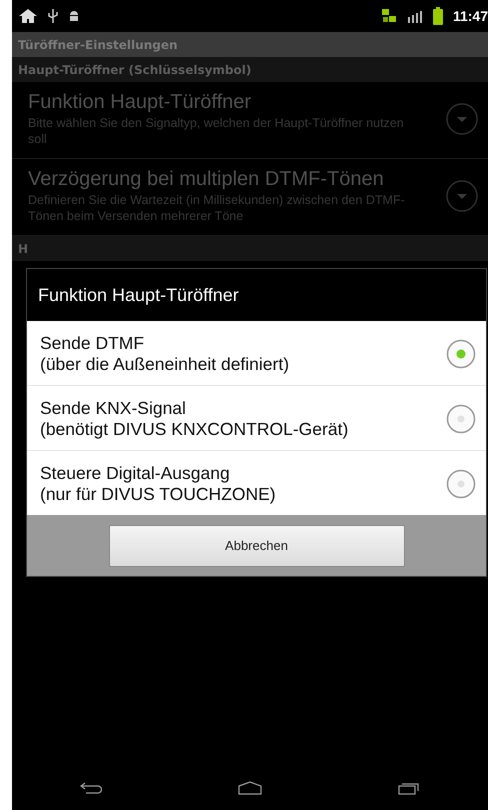 The height and width of the screenshot is (810, 488). I want to click on option-row: Sende KNX-Signal (benötigt DIVUS KNXCONTROL-Gerät), so click(256, 418).